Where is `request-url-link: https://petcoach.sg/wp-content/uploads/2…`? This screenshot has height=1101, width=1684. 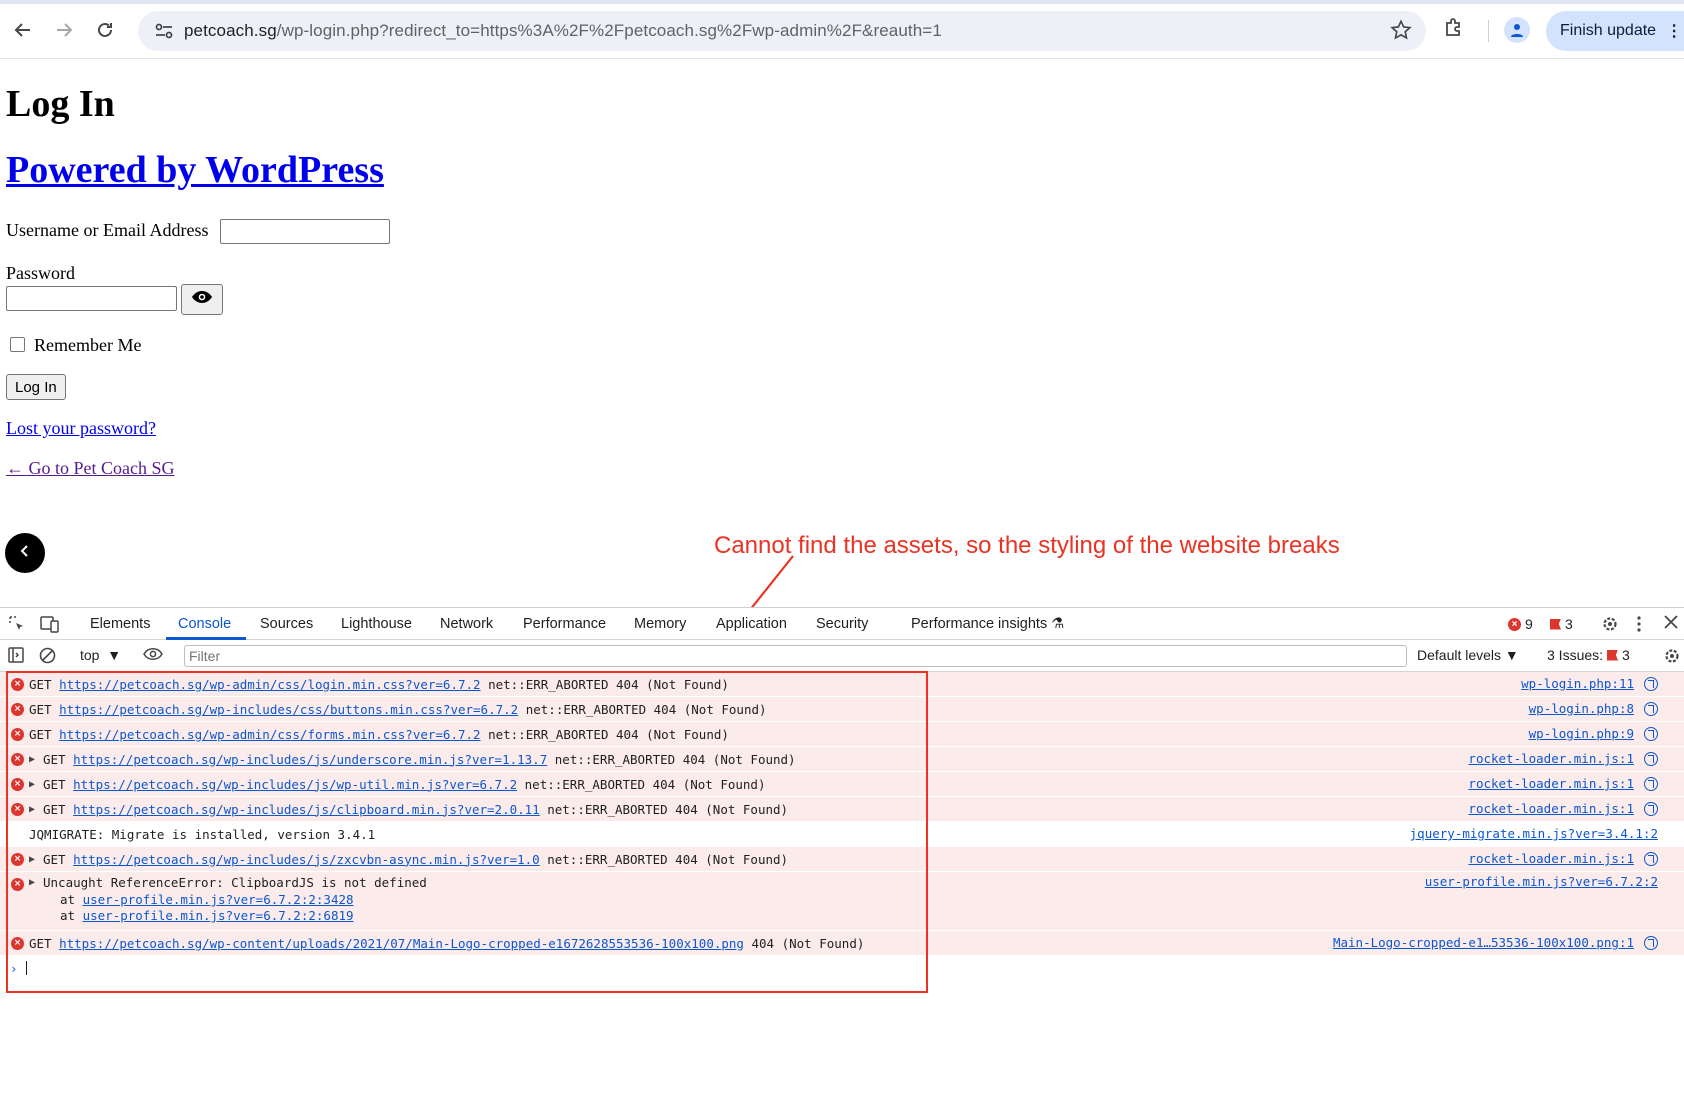 request-url-link: https://petcoach.sg/wp-content/uploads/2… is located at coordinates (401, 943).